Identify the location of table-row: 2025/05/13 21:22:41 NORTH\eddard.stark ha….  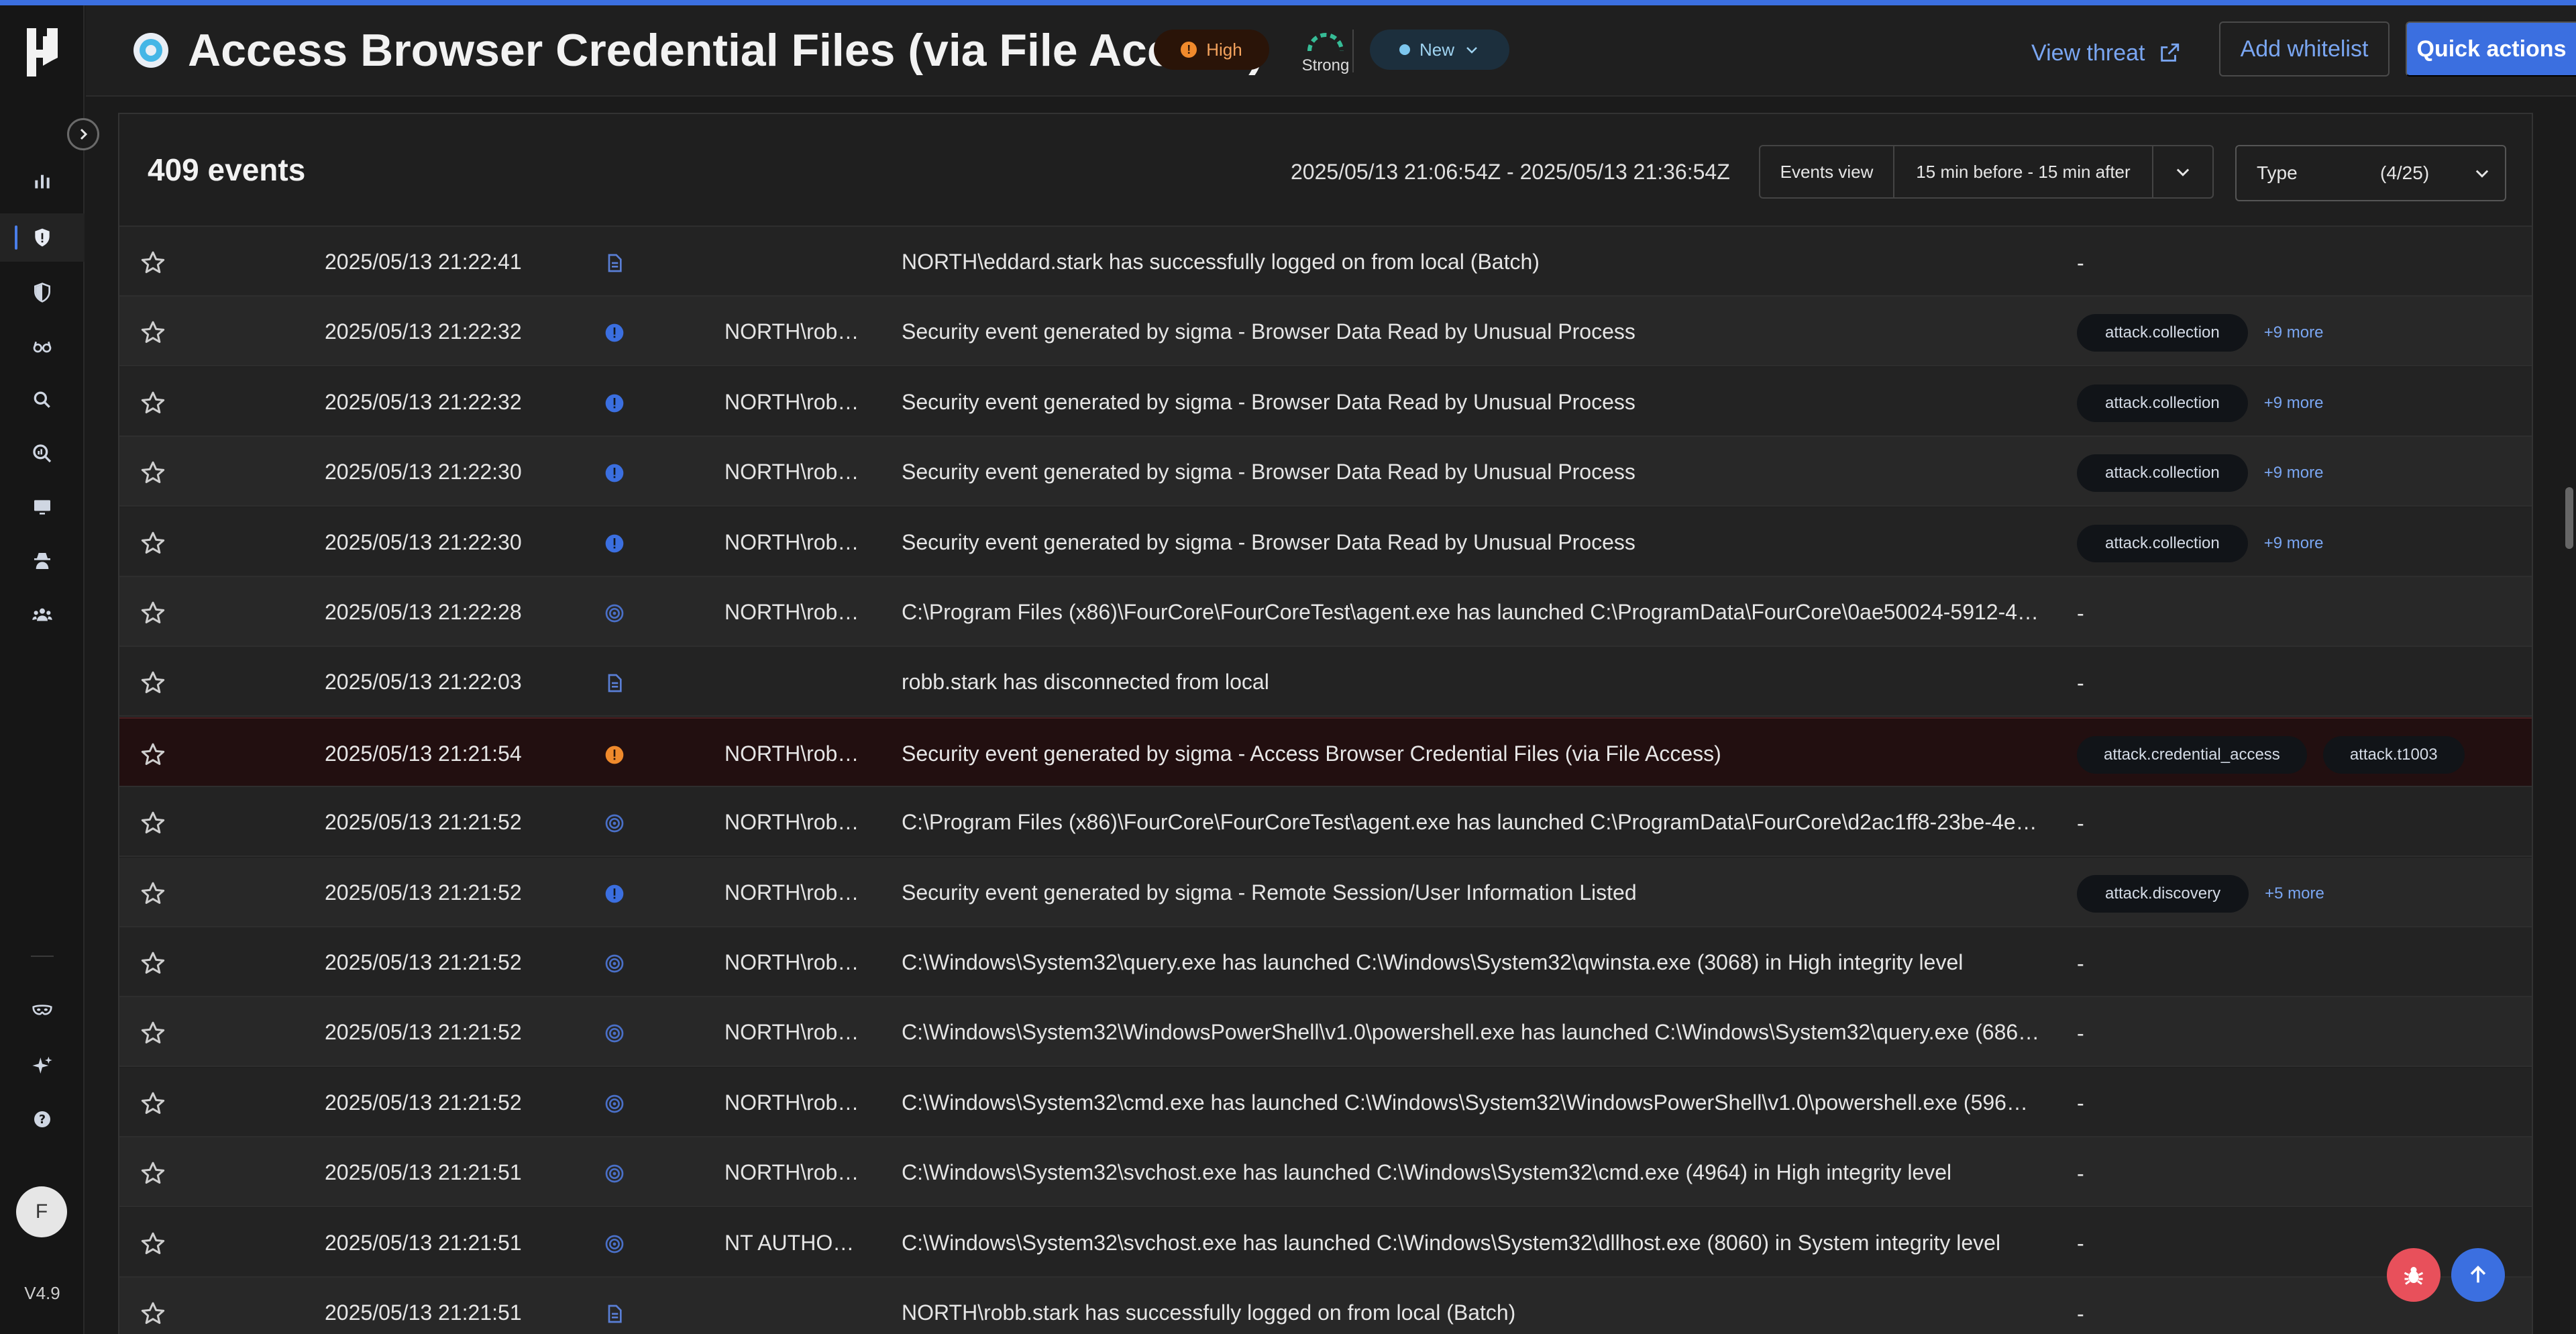
(1325, 262).